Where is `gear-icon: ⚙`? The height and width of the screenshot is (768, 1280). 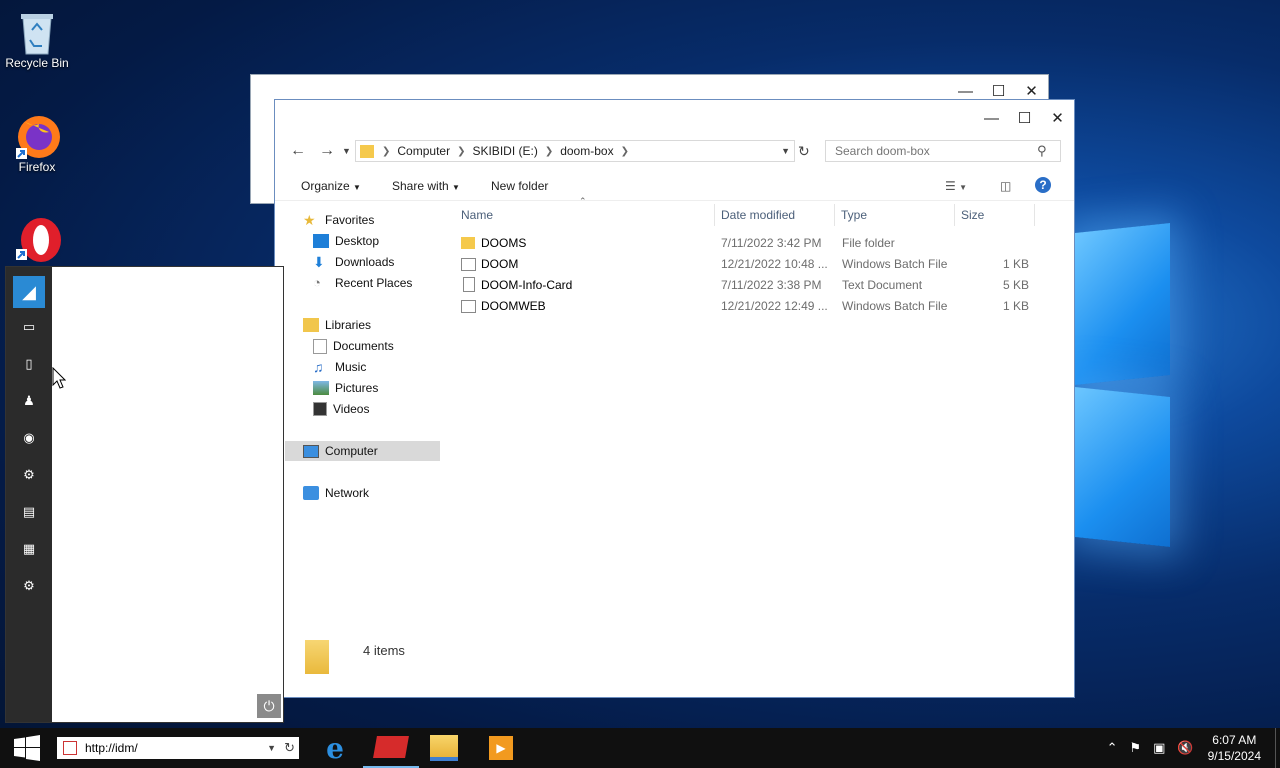 gear-icon: ⚙ is located at coordinates (29, 586).